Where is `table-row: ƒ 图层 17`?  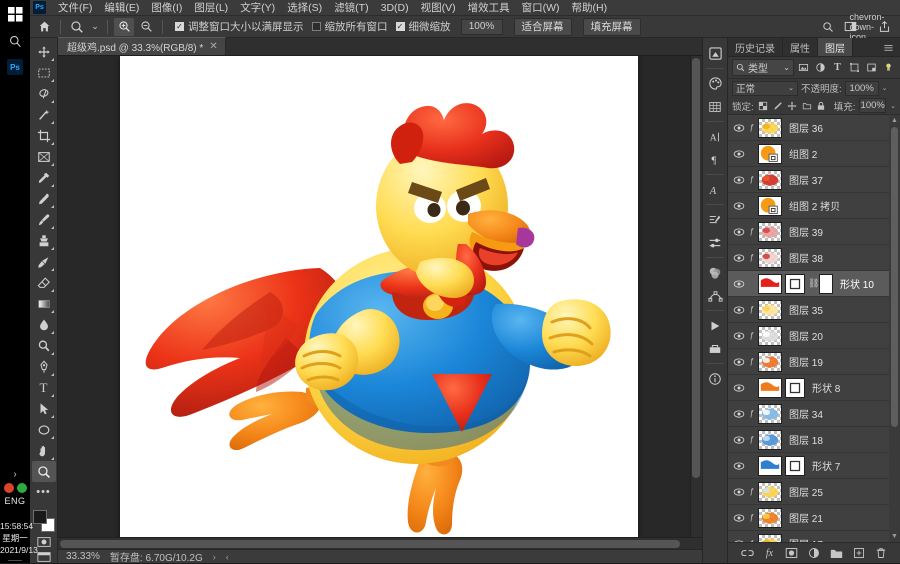 table-row: ƒ 图层 17 is located at coordinates (808, 536).